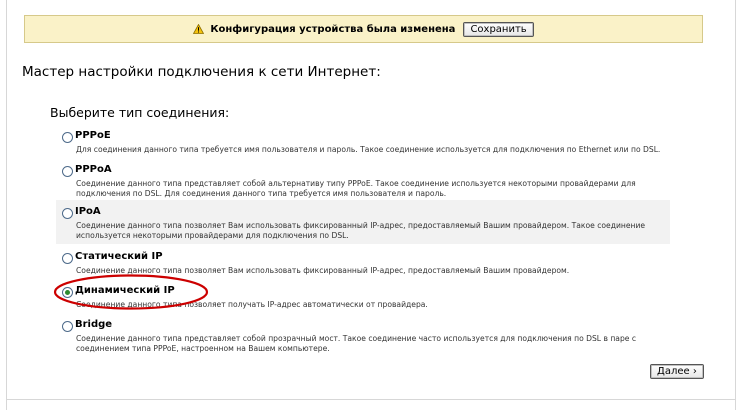 This screenshot has width=742, height=410. Describe the element at coordinates (125, 290) in the screenshot. I see `option-label: Динамический IP` at that location.